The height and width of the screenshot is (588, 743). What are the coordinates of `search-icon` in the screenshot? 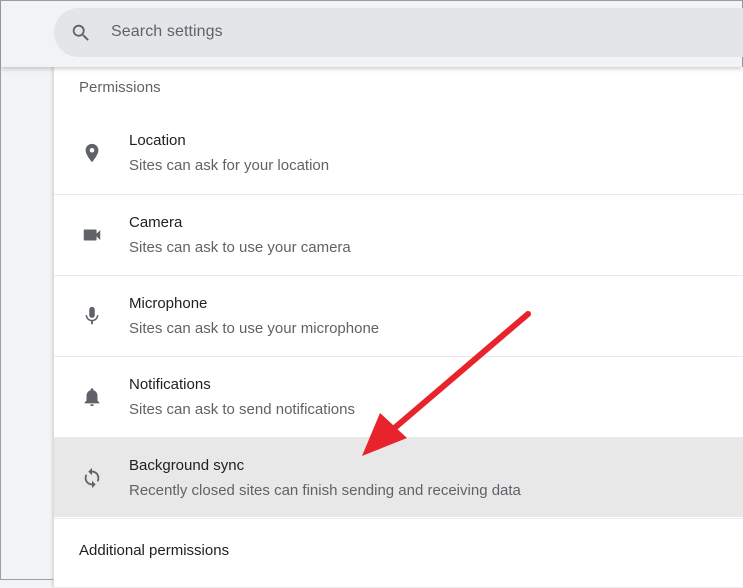 It's located at (81, 33).